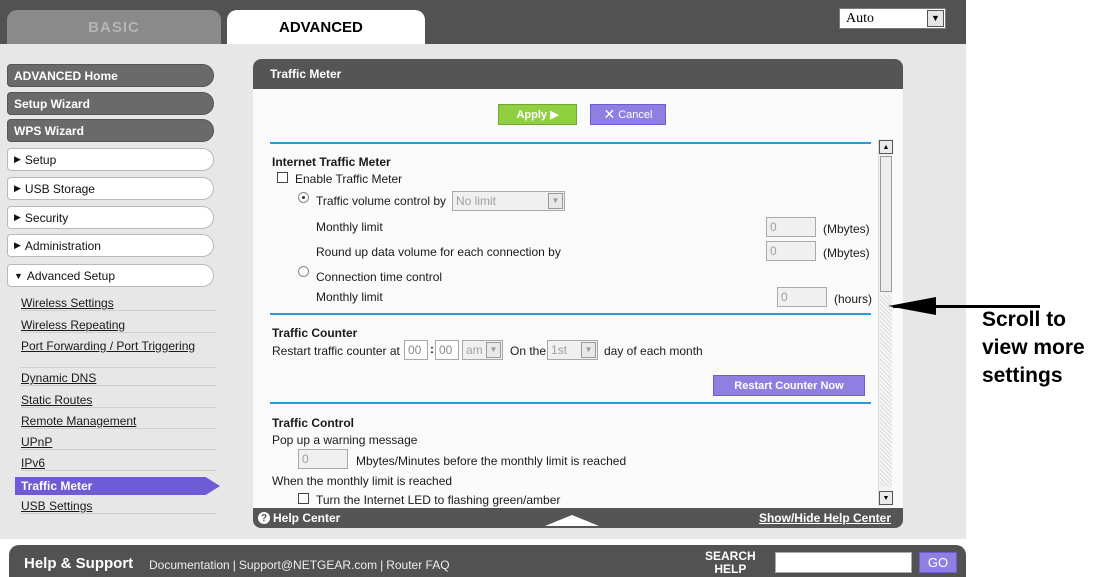  Describe the element at coordinates (117, 486) in the screenshot. I see `nav-sub-traffic-meter-active: Traffic Meter` at that location.